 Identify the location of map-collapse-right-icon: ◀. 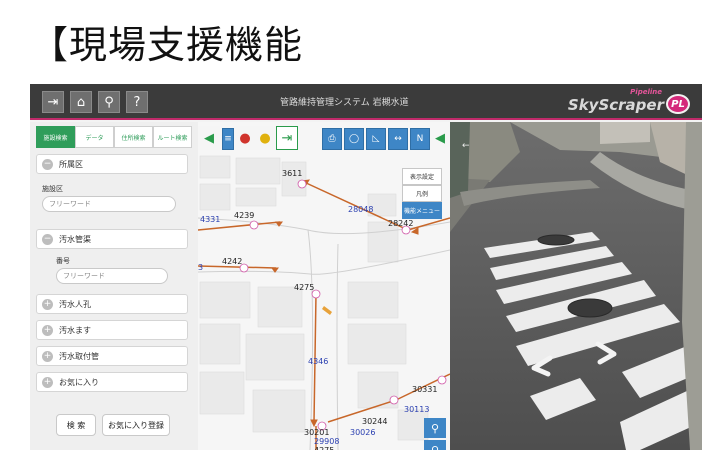
(440, 138).